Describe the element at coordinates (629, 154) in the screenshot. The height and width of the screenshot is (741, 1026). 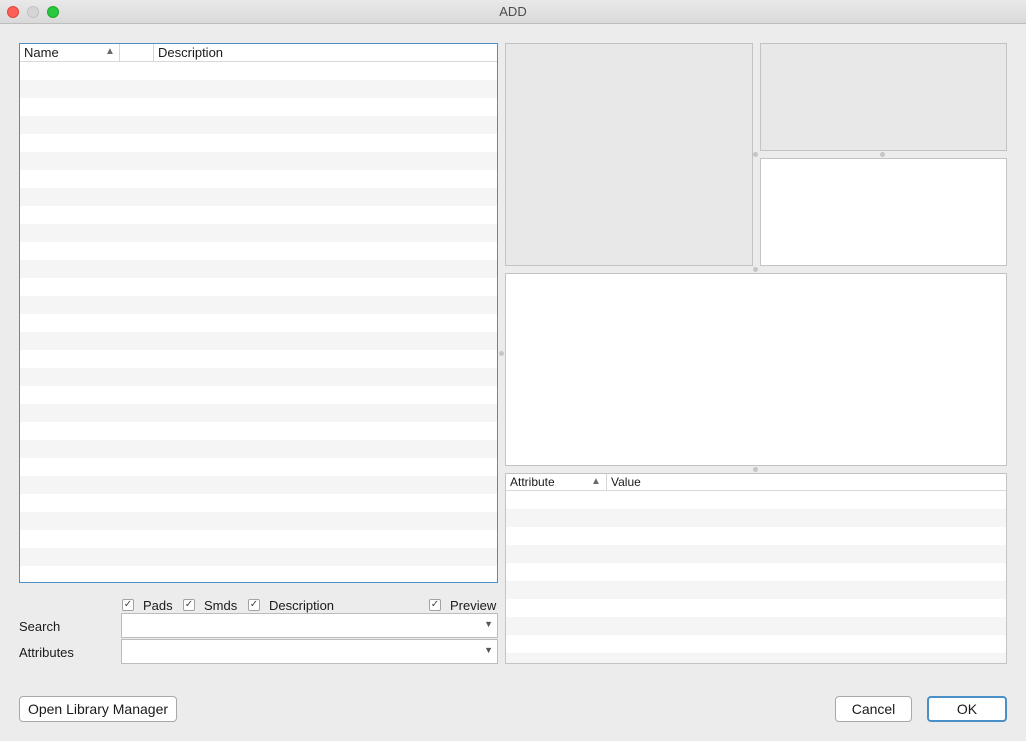
I see `symbol-preview` at that location.